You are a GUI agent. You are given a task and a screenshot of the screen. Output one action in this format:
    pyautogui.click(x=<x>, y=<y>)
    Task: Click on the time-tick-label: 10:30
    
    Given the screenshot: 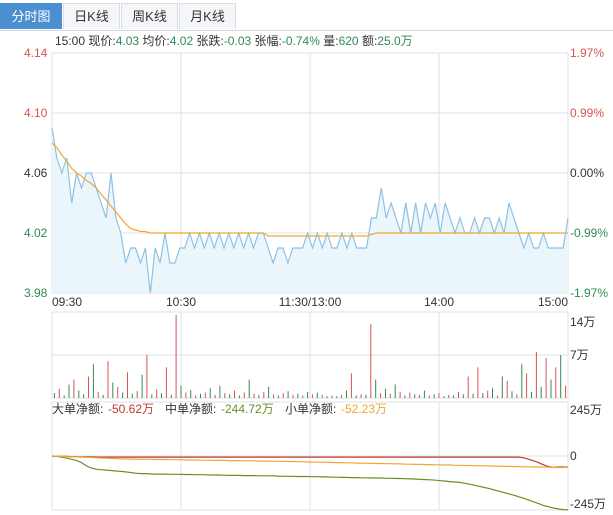 What is the action you would take?
    pyautogui.click(x=181, y=302)
    